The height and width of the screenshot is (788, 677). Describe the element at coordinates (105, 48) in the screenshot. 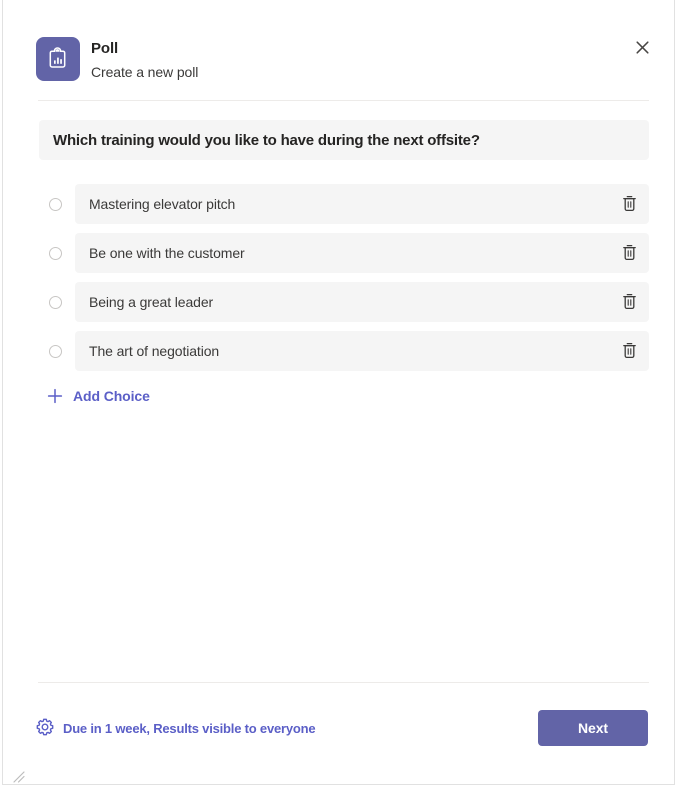

I see `page-title: Poll` at that location.